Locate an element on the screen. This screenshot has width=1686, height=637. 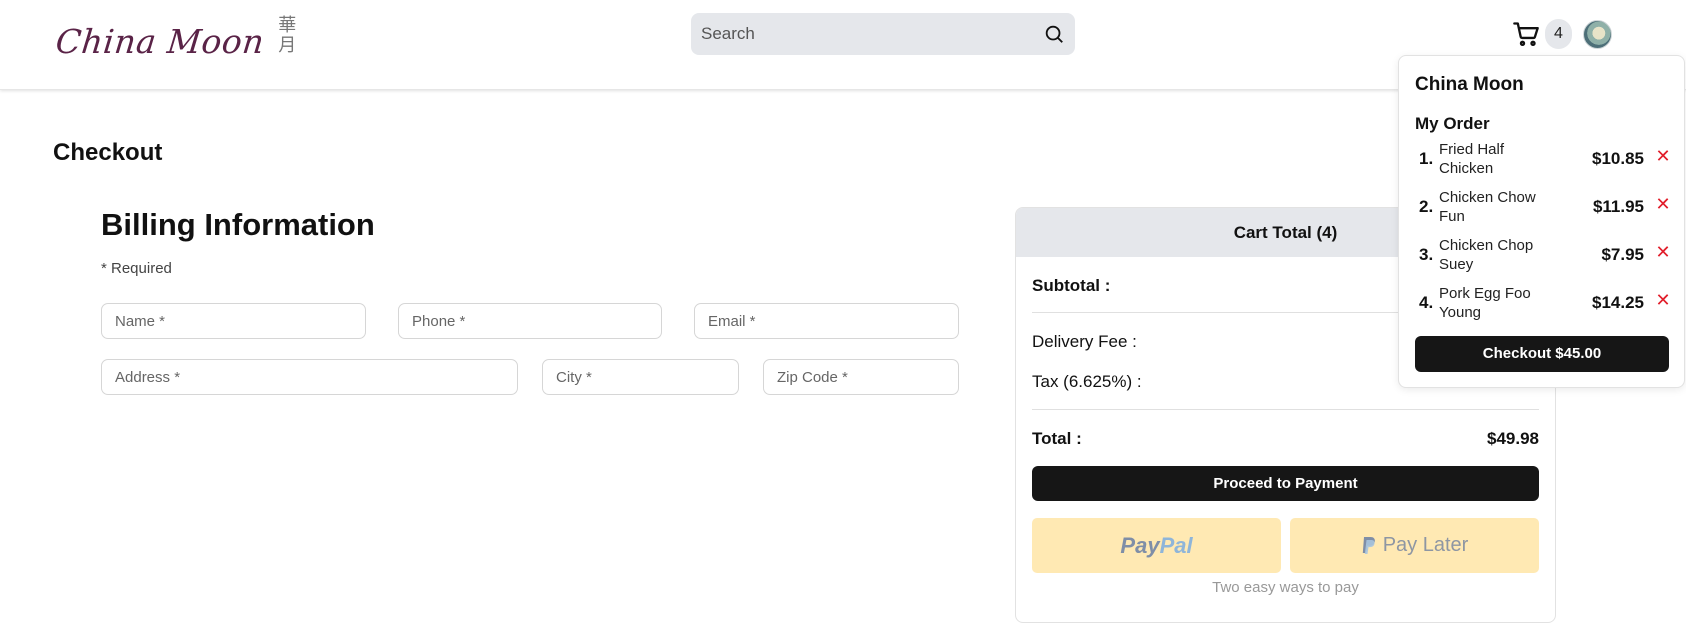
billing-title: Billing Information is located at coordinates (238, 224).